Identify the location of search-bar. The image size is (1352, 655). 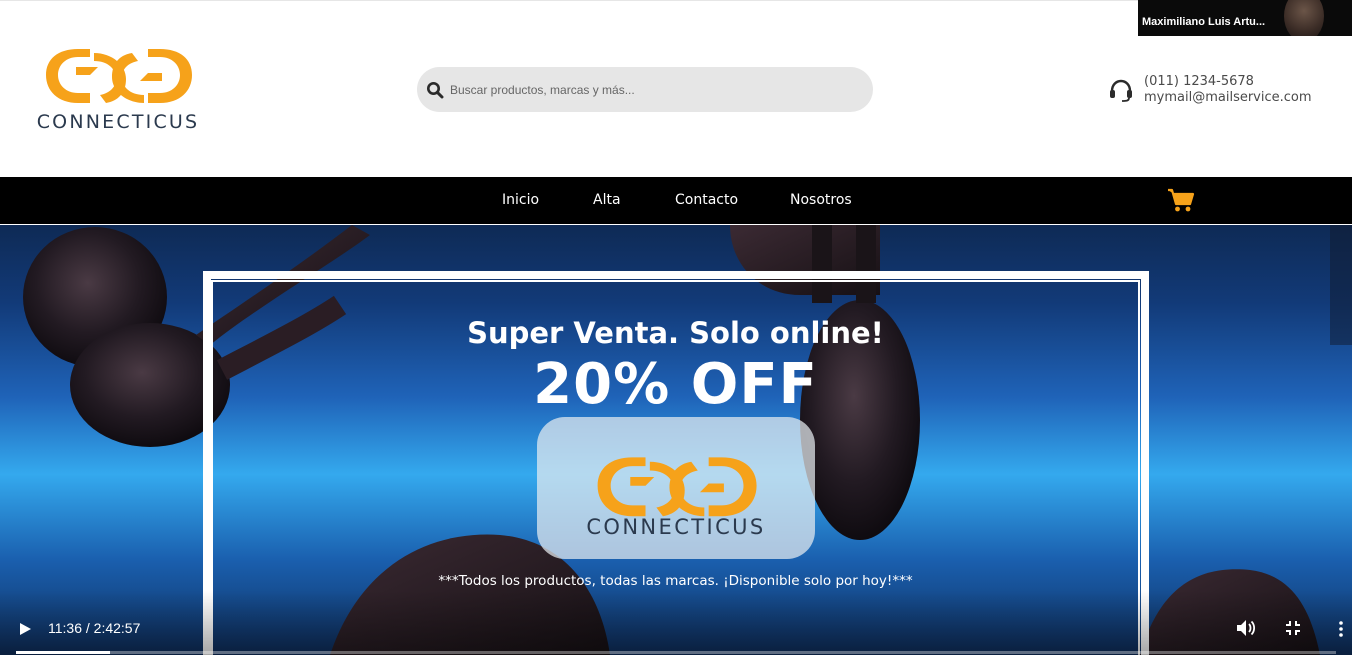
(645, 89).